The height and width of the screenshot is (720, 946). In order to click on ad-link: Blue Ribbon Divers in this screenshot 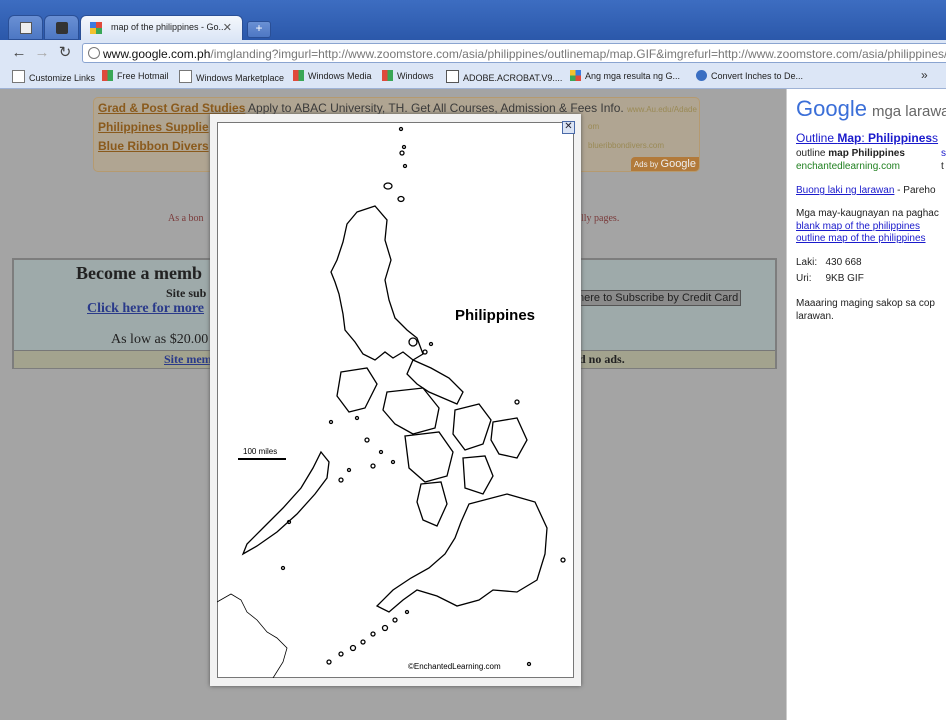, I will do `click(153, 146)`.